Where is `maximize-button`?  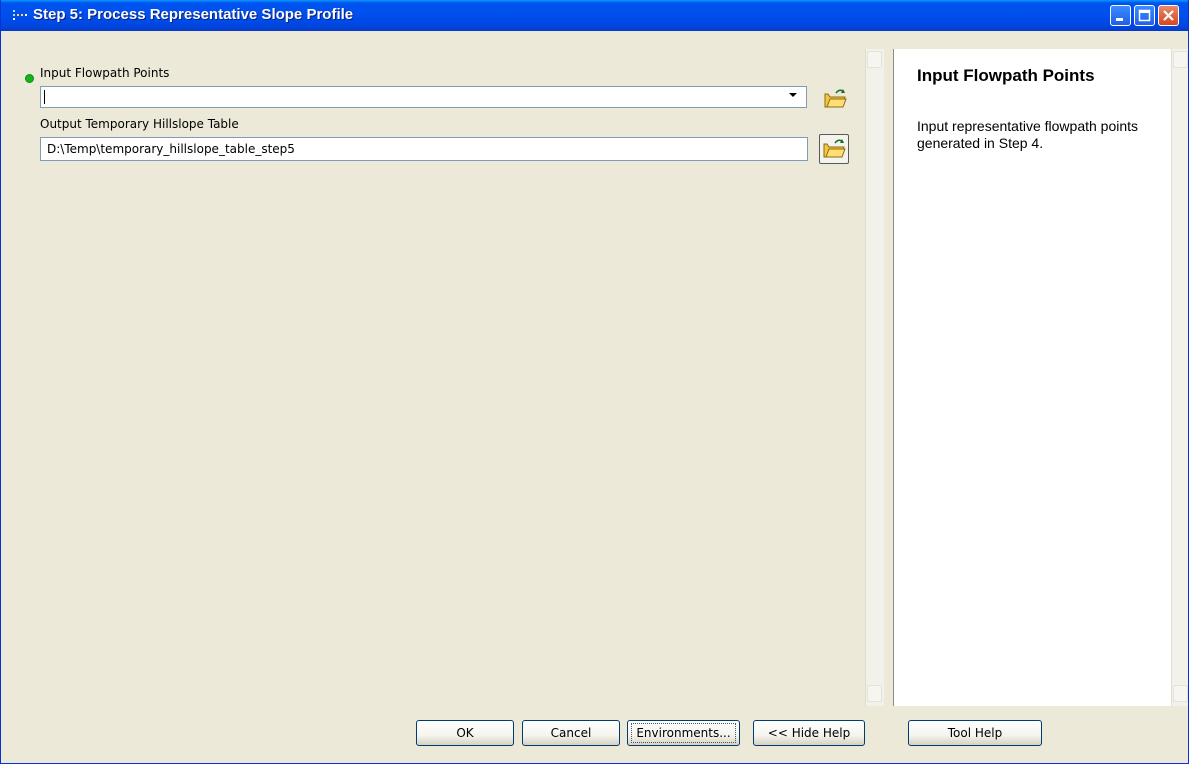 maximize-button is located at coordinates (1144, 15).